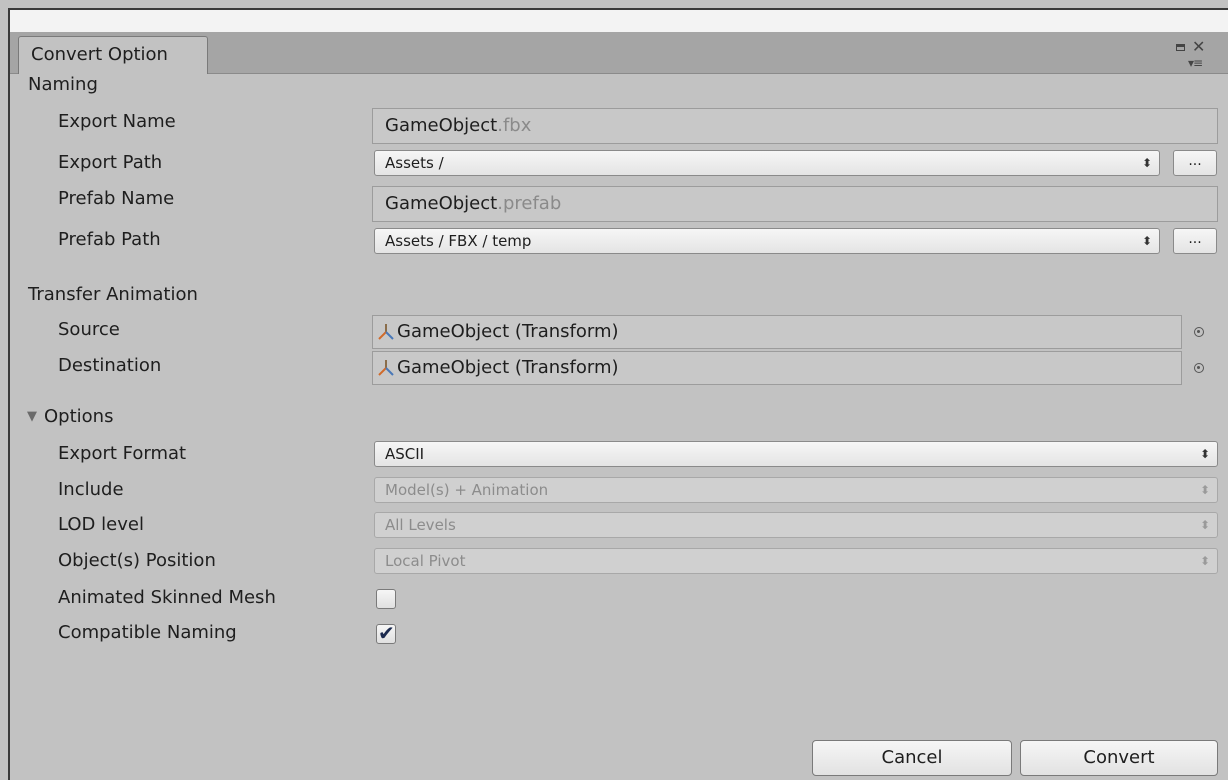  I want to click on convert-button: Convert, so click(1119, 758).